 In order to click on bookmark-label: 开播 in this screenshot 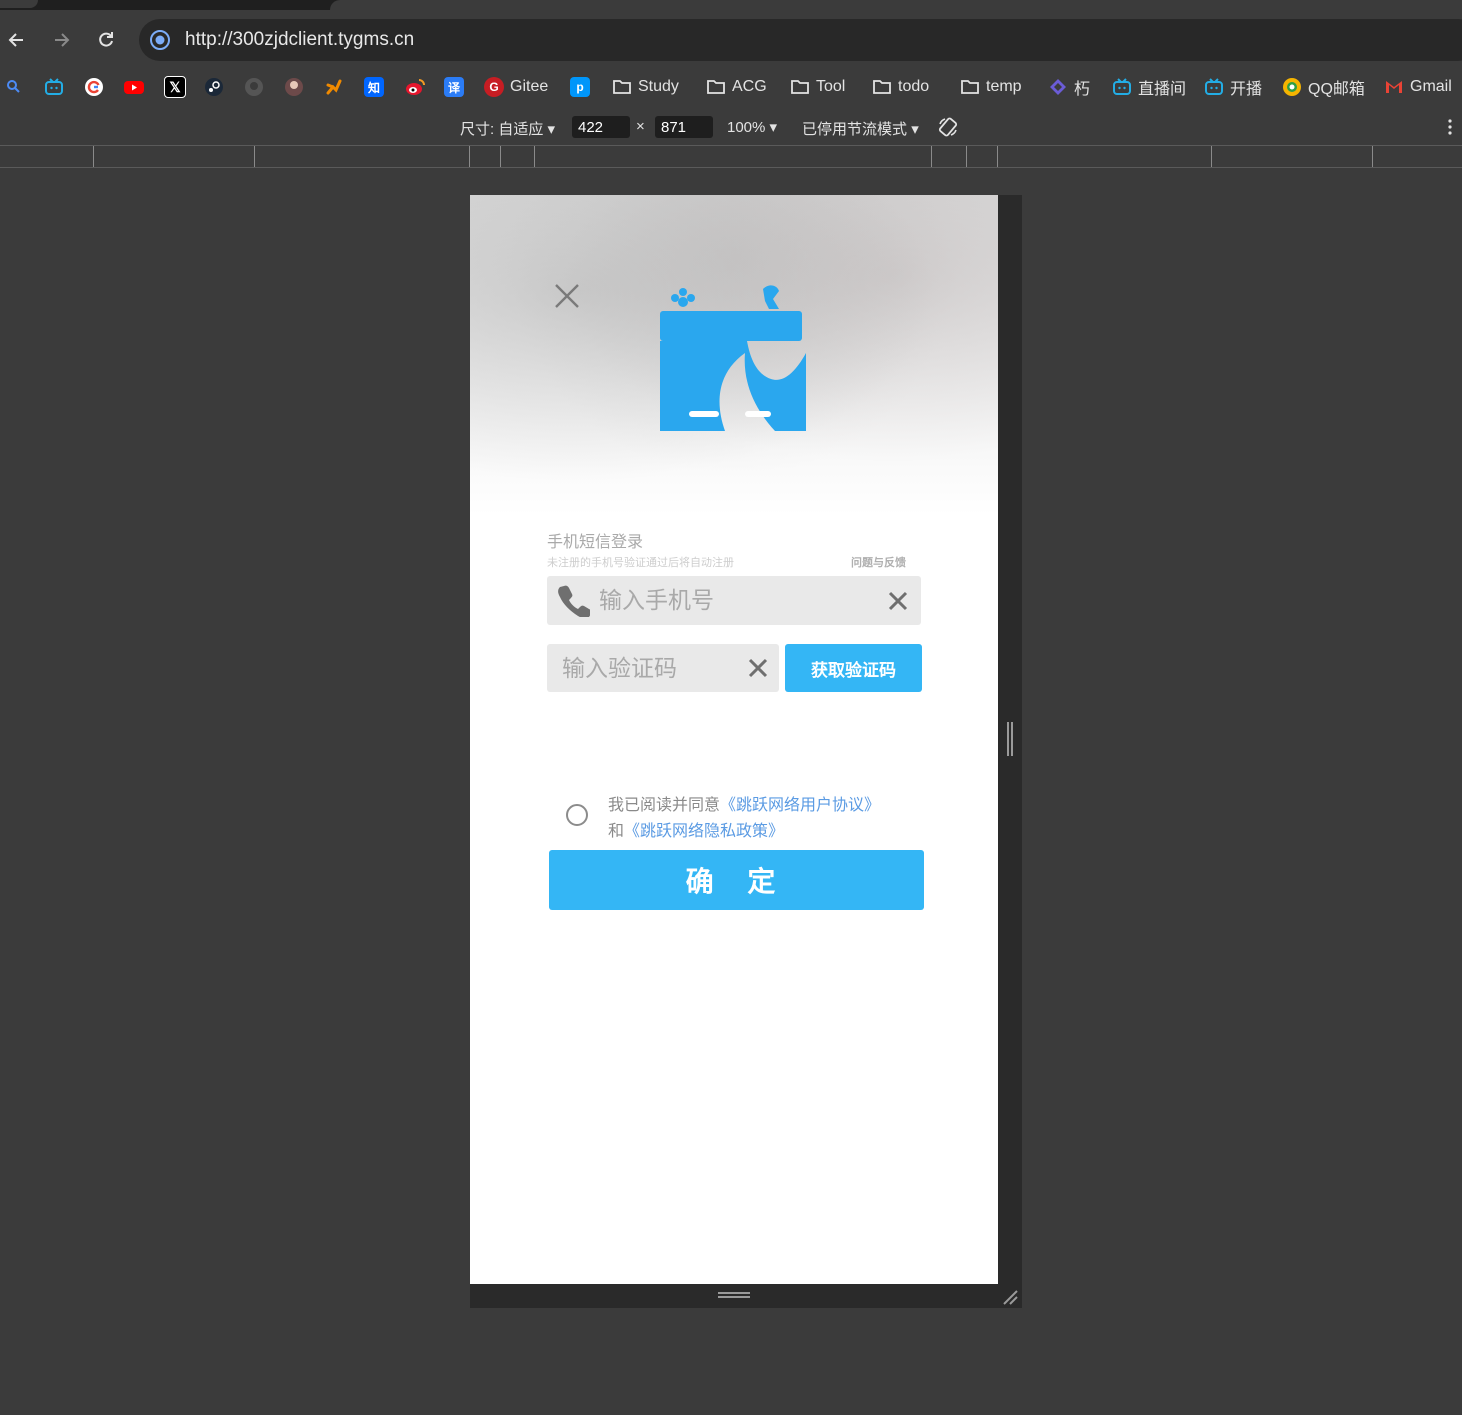, I will do `click(1246, 89)`.